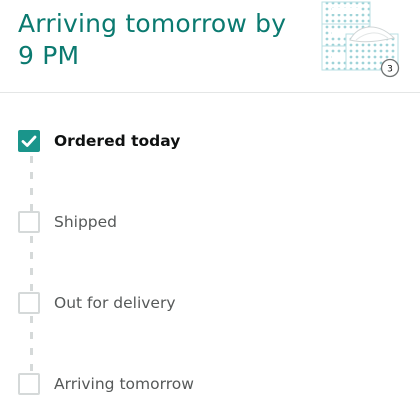 Image resolution: width=420 pixels, height=420 pixels. I want to click on step-label-out-for-delivery: Out for delivery, so click(115, 303).